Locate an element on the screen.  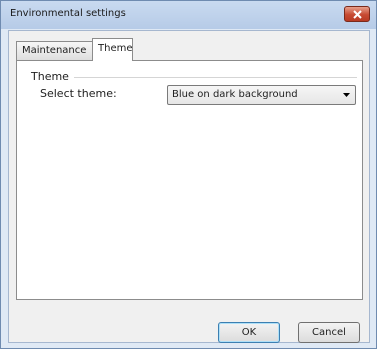
close-button is located at coordinates (357, 14).